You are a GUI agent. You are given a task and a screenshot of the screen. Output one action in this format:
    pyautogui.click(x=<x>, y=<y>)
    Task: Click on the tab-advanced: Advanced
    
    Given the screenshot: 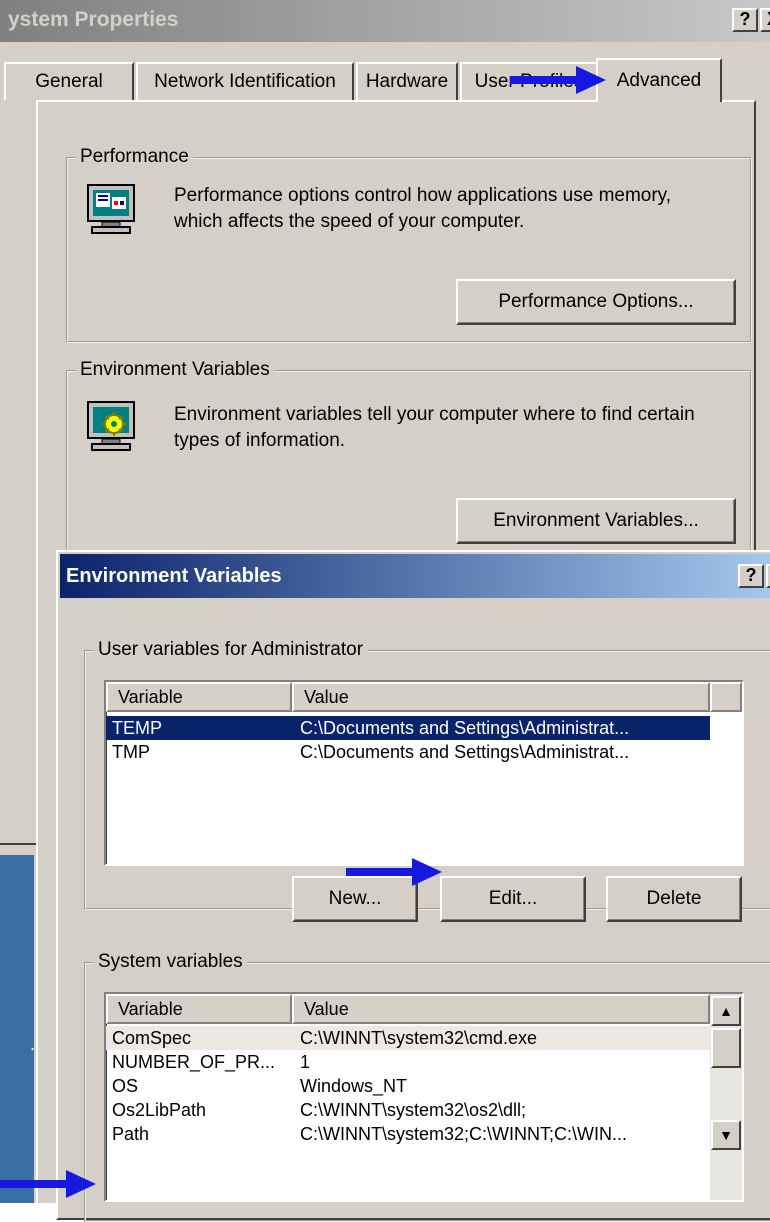 What is the action you would take?
    pyautogui.click(x=659, y=80)
    